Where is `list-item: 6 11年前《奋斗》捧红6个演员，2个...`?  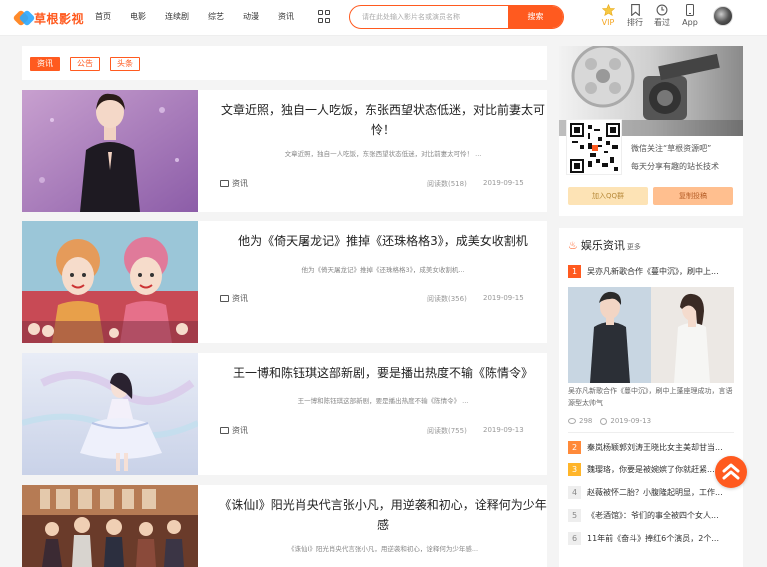
list-item: 6 11年前《奋斗》捧红6个演员，2个... is located at coordinates (652, 538).